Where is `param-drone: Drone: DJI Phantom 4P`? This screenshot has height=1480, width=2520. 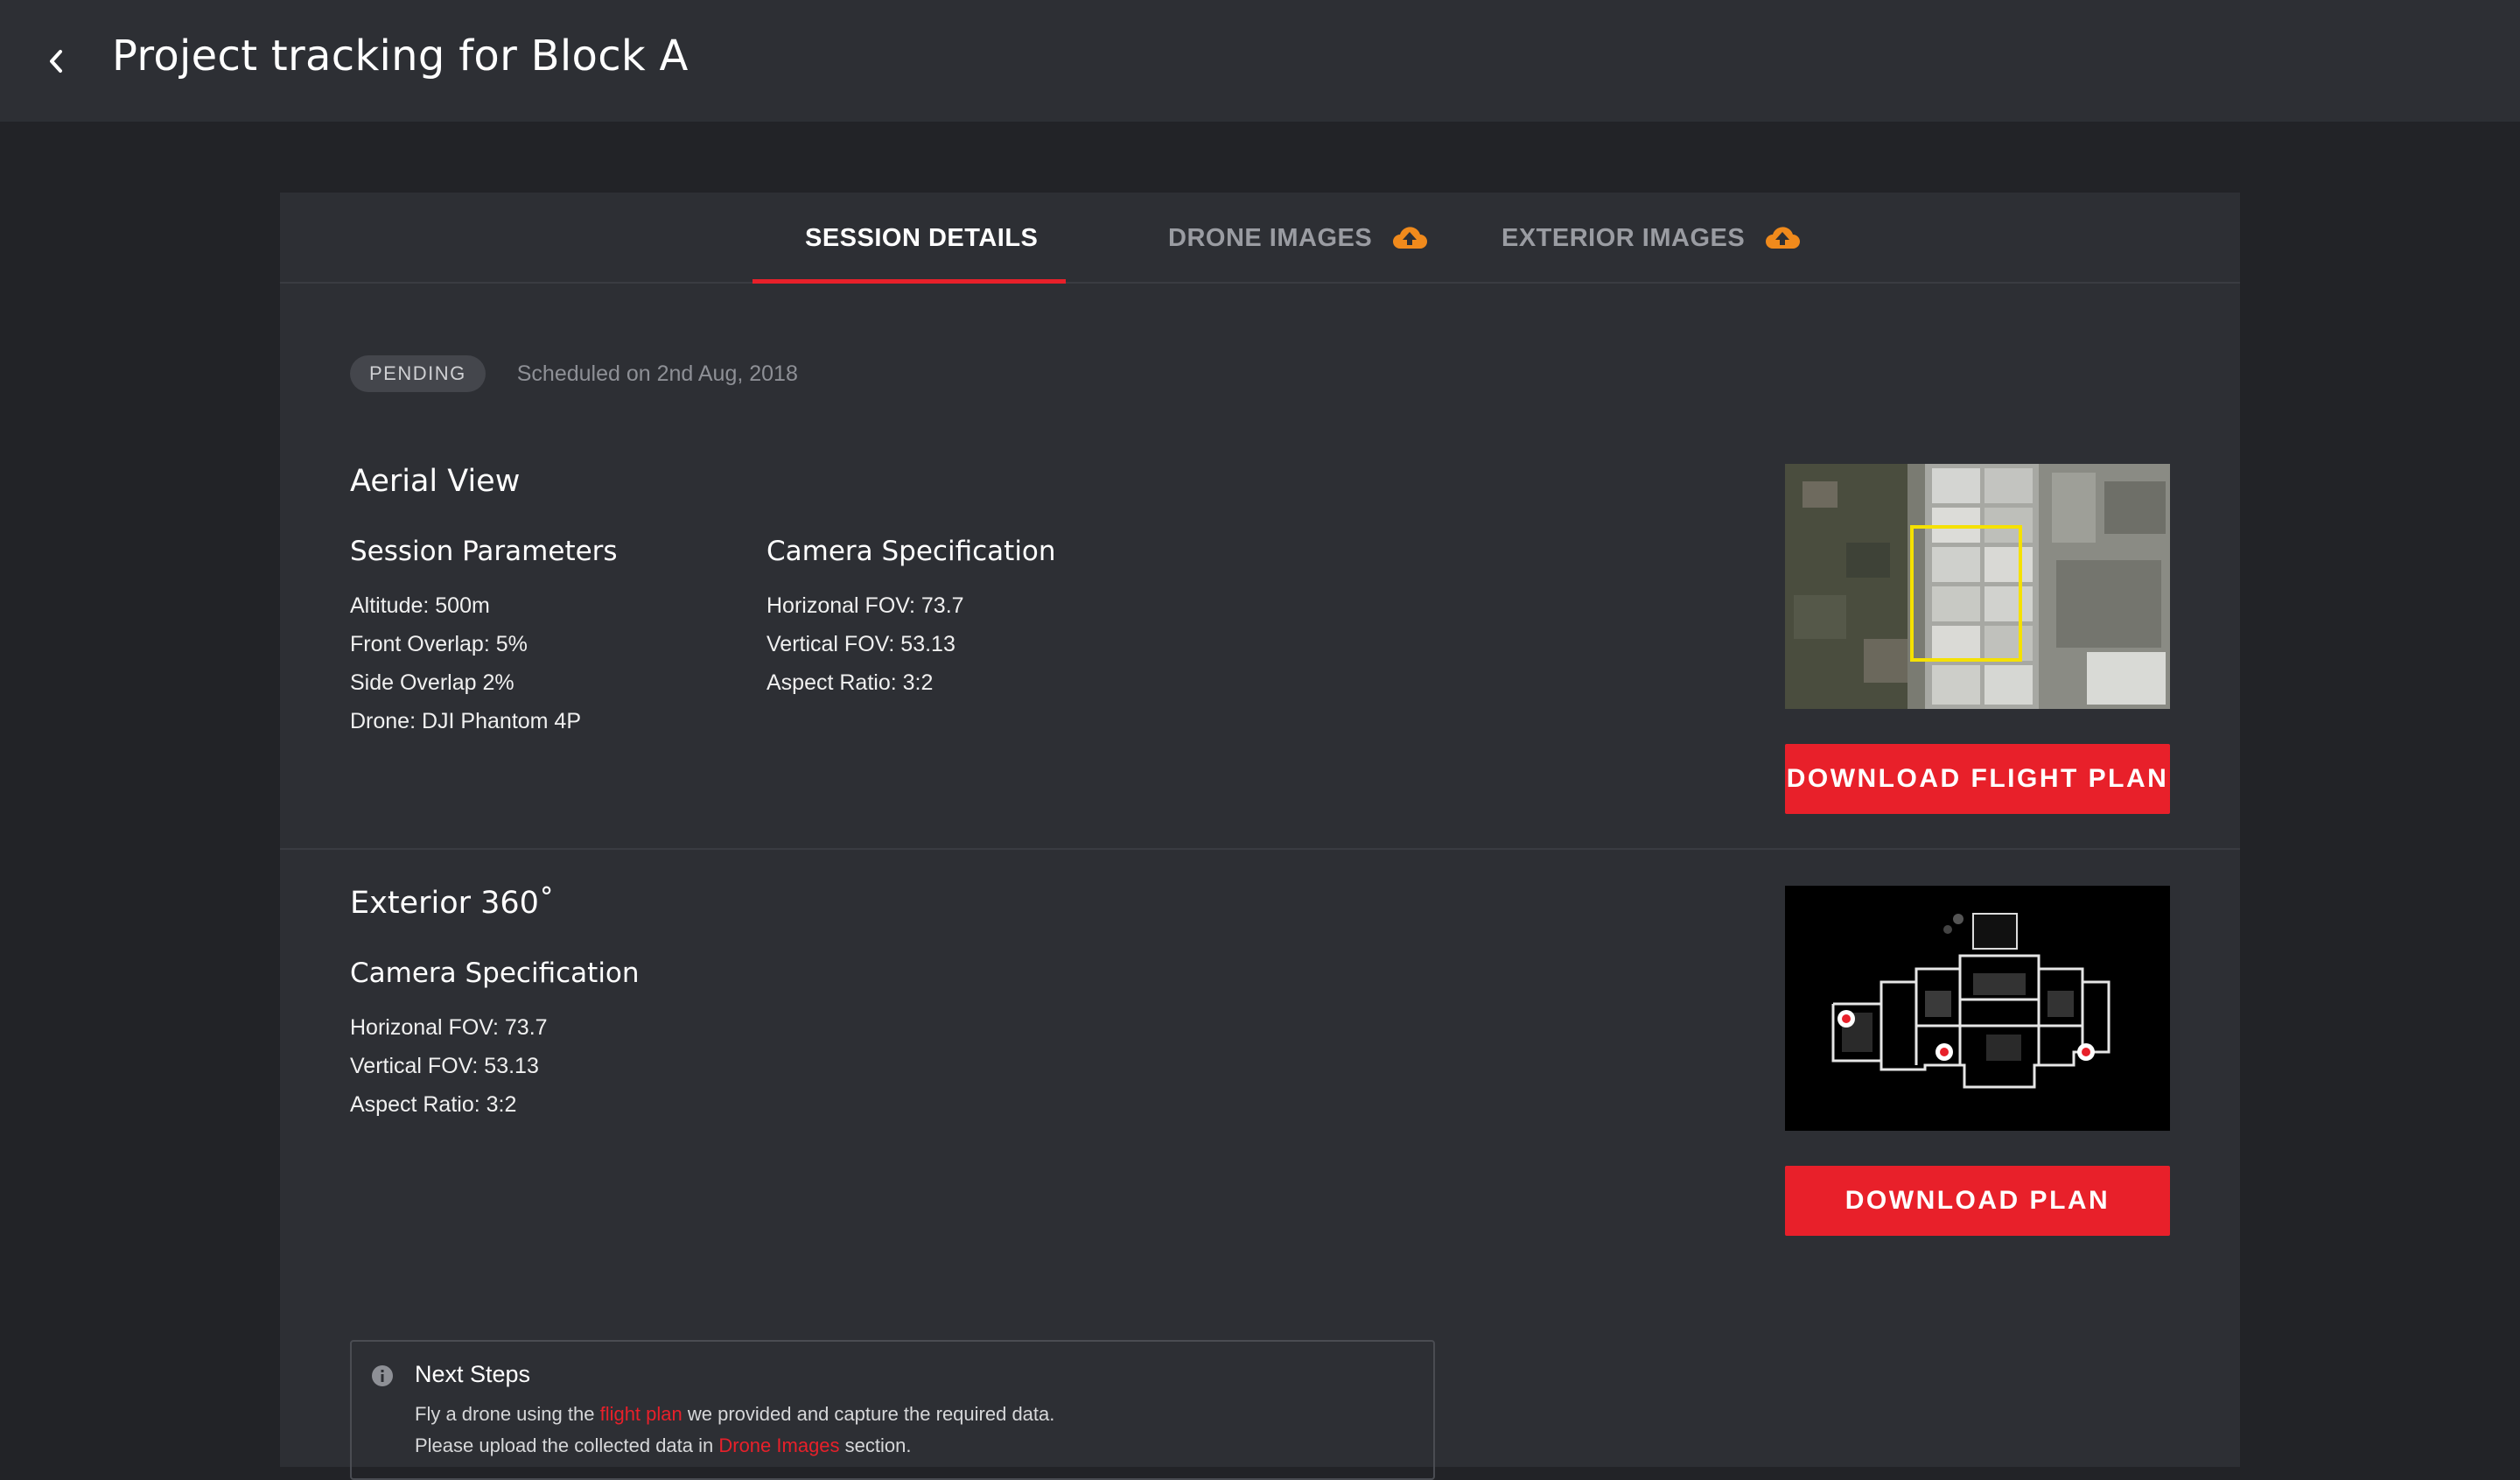 param-drone: Drone: DJI Phantom 4P is located at coordinates (466, 721).